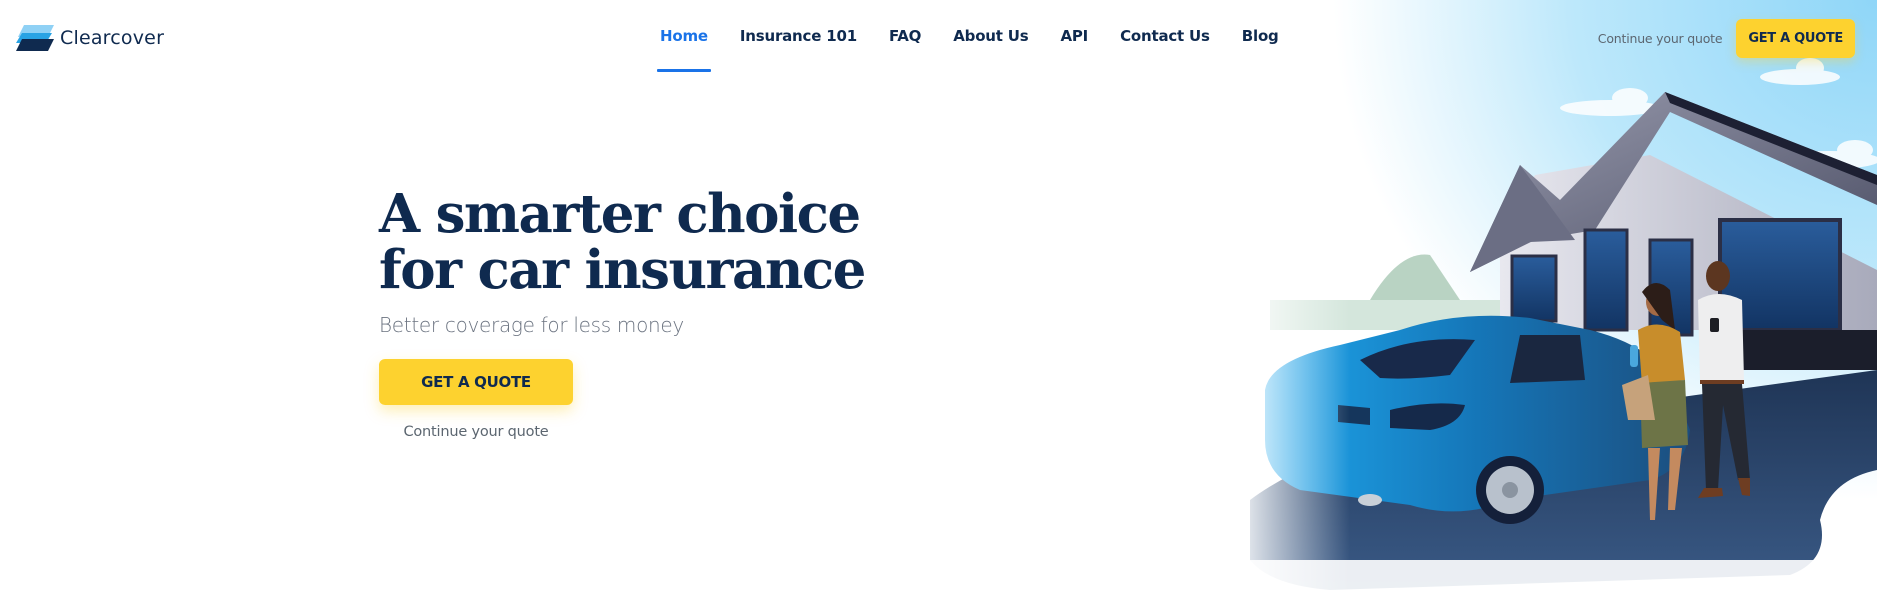 The image size is (1877, 595). What do you see at coordinates (476, 382) in the screenshot?
I see `hero-get-quote-button: GET A QUOTE` at bounding box center [476, 382].